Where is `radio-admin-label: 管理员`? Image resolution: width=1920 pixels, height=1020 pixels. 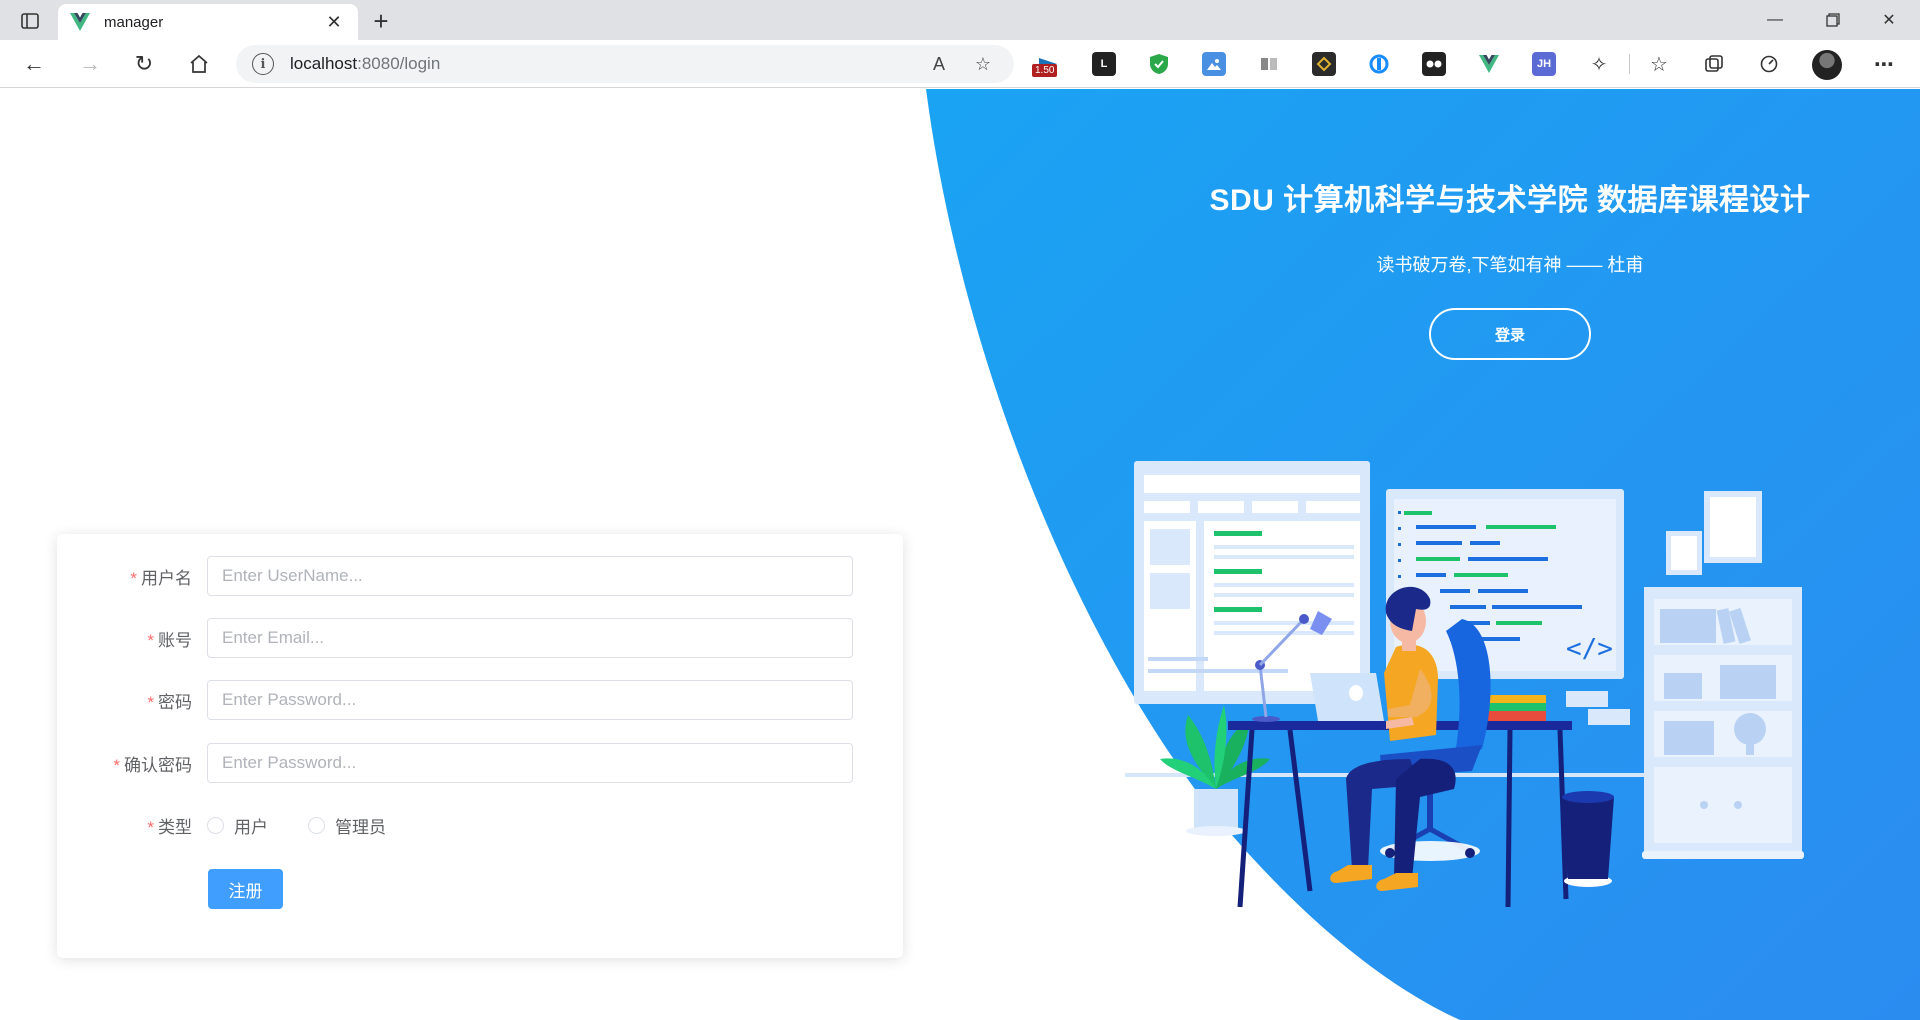 radio-admin-label: 管理员 is located at coordinates (360, 827).